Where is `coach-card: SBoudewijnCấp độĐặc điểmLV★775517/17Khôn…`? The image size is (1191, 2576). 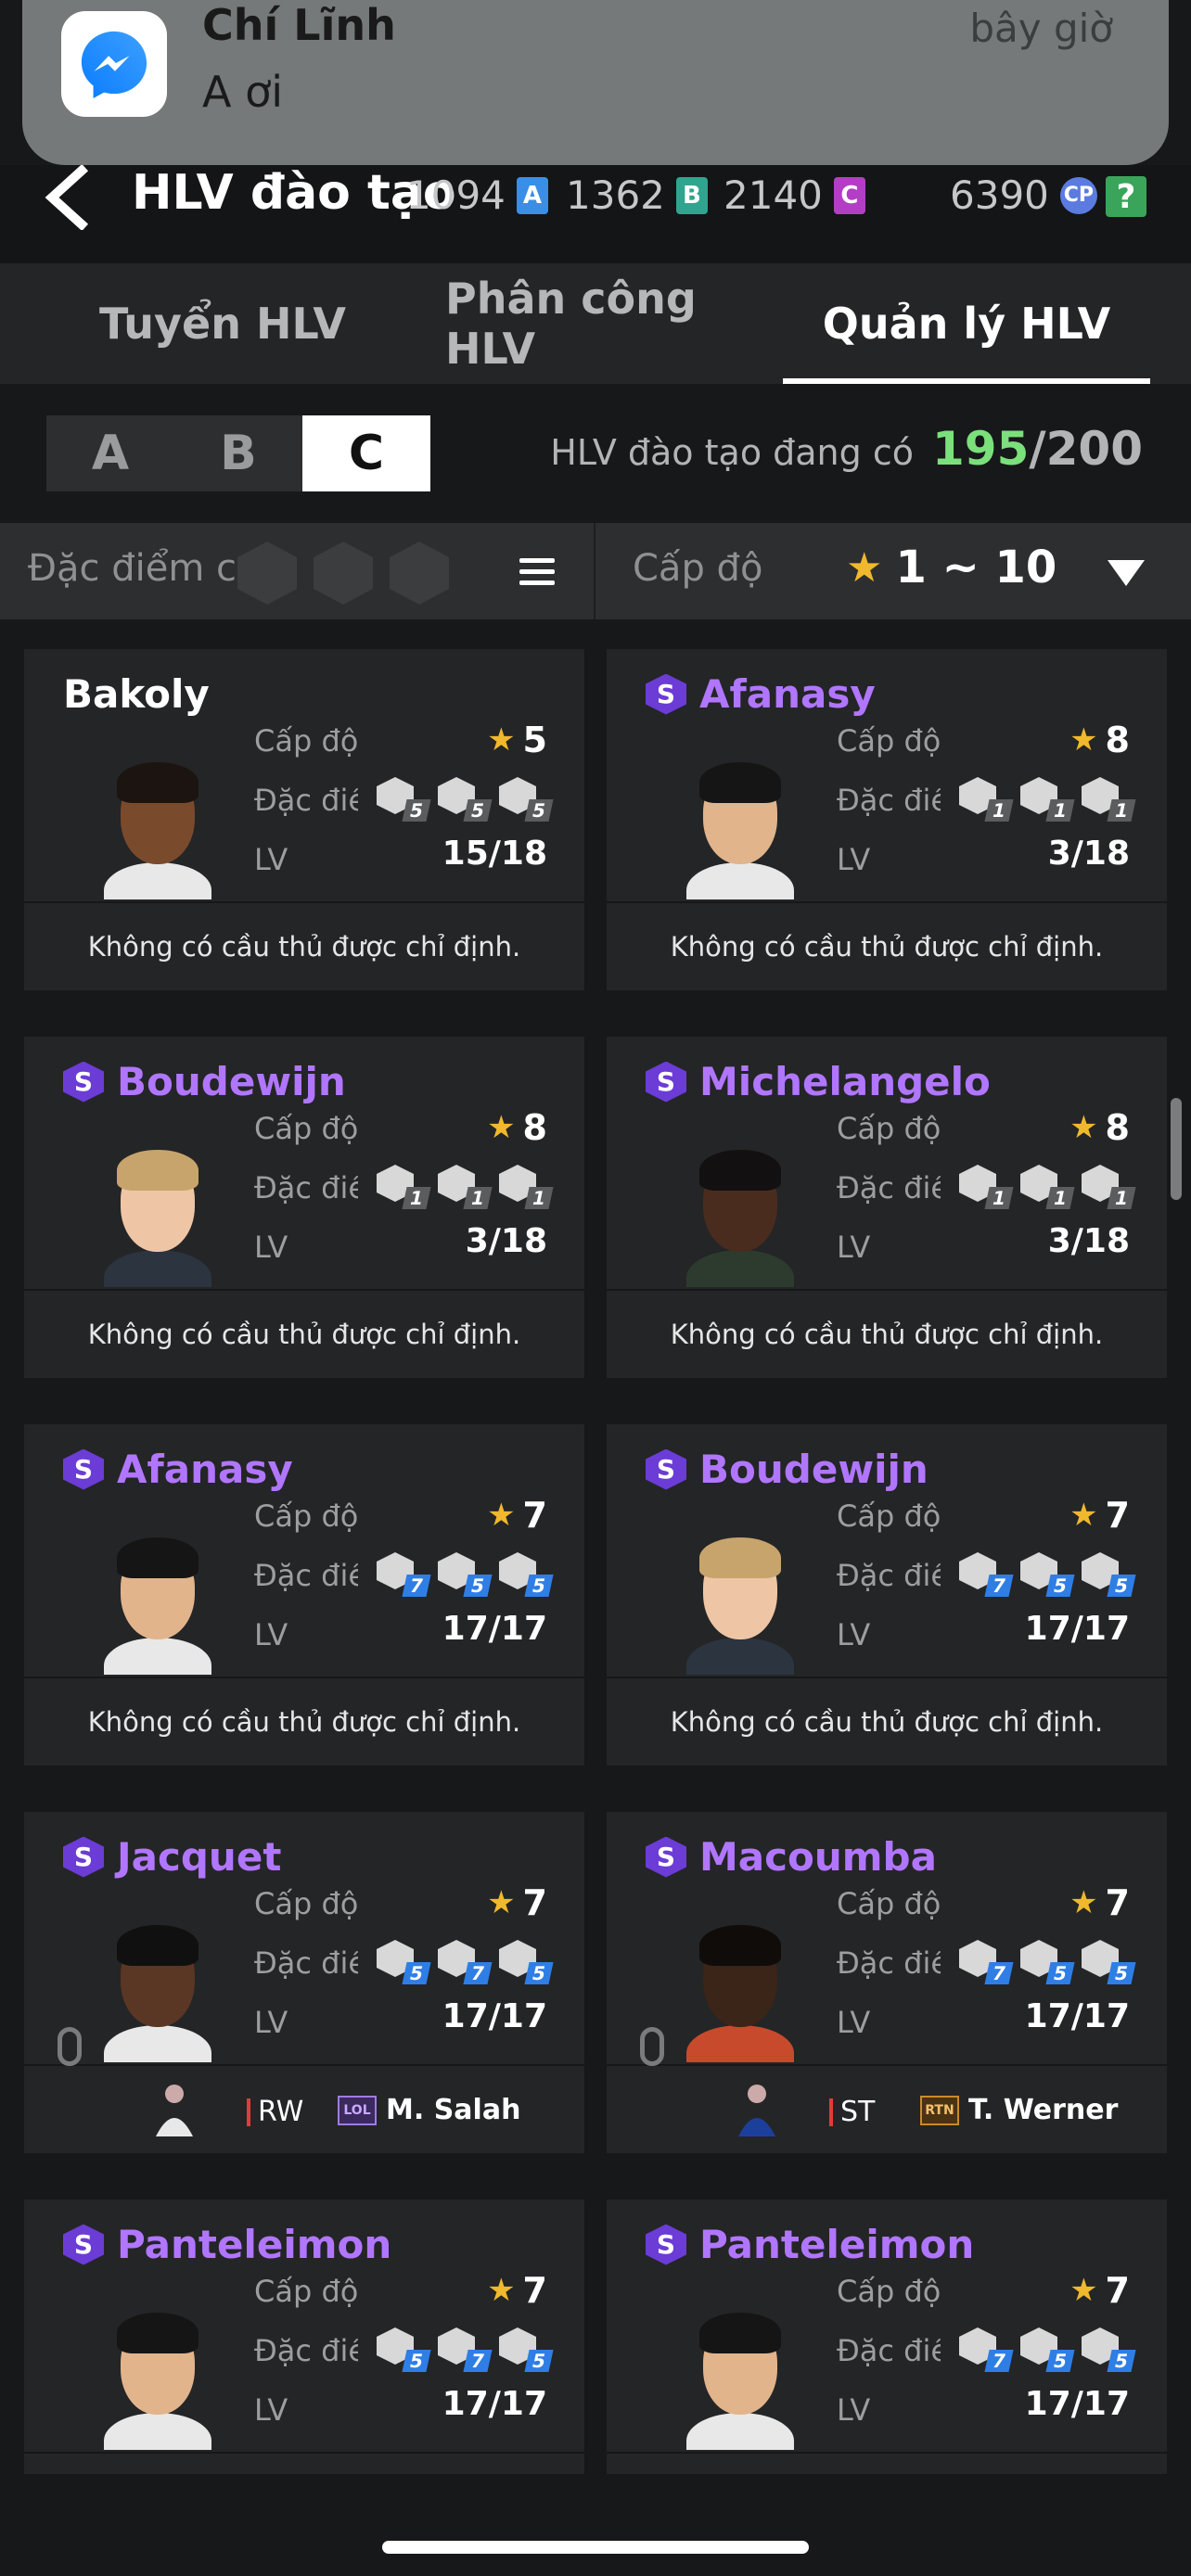
coach-card: SBoudewijnCấp độĐặc điểmLV★775517/17Khôn… is located at coordinates (887, 1595).